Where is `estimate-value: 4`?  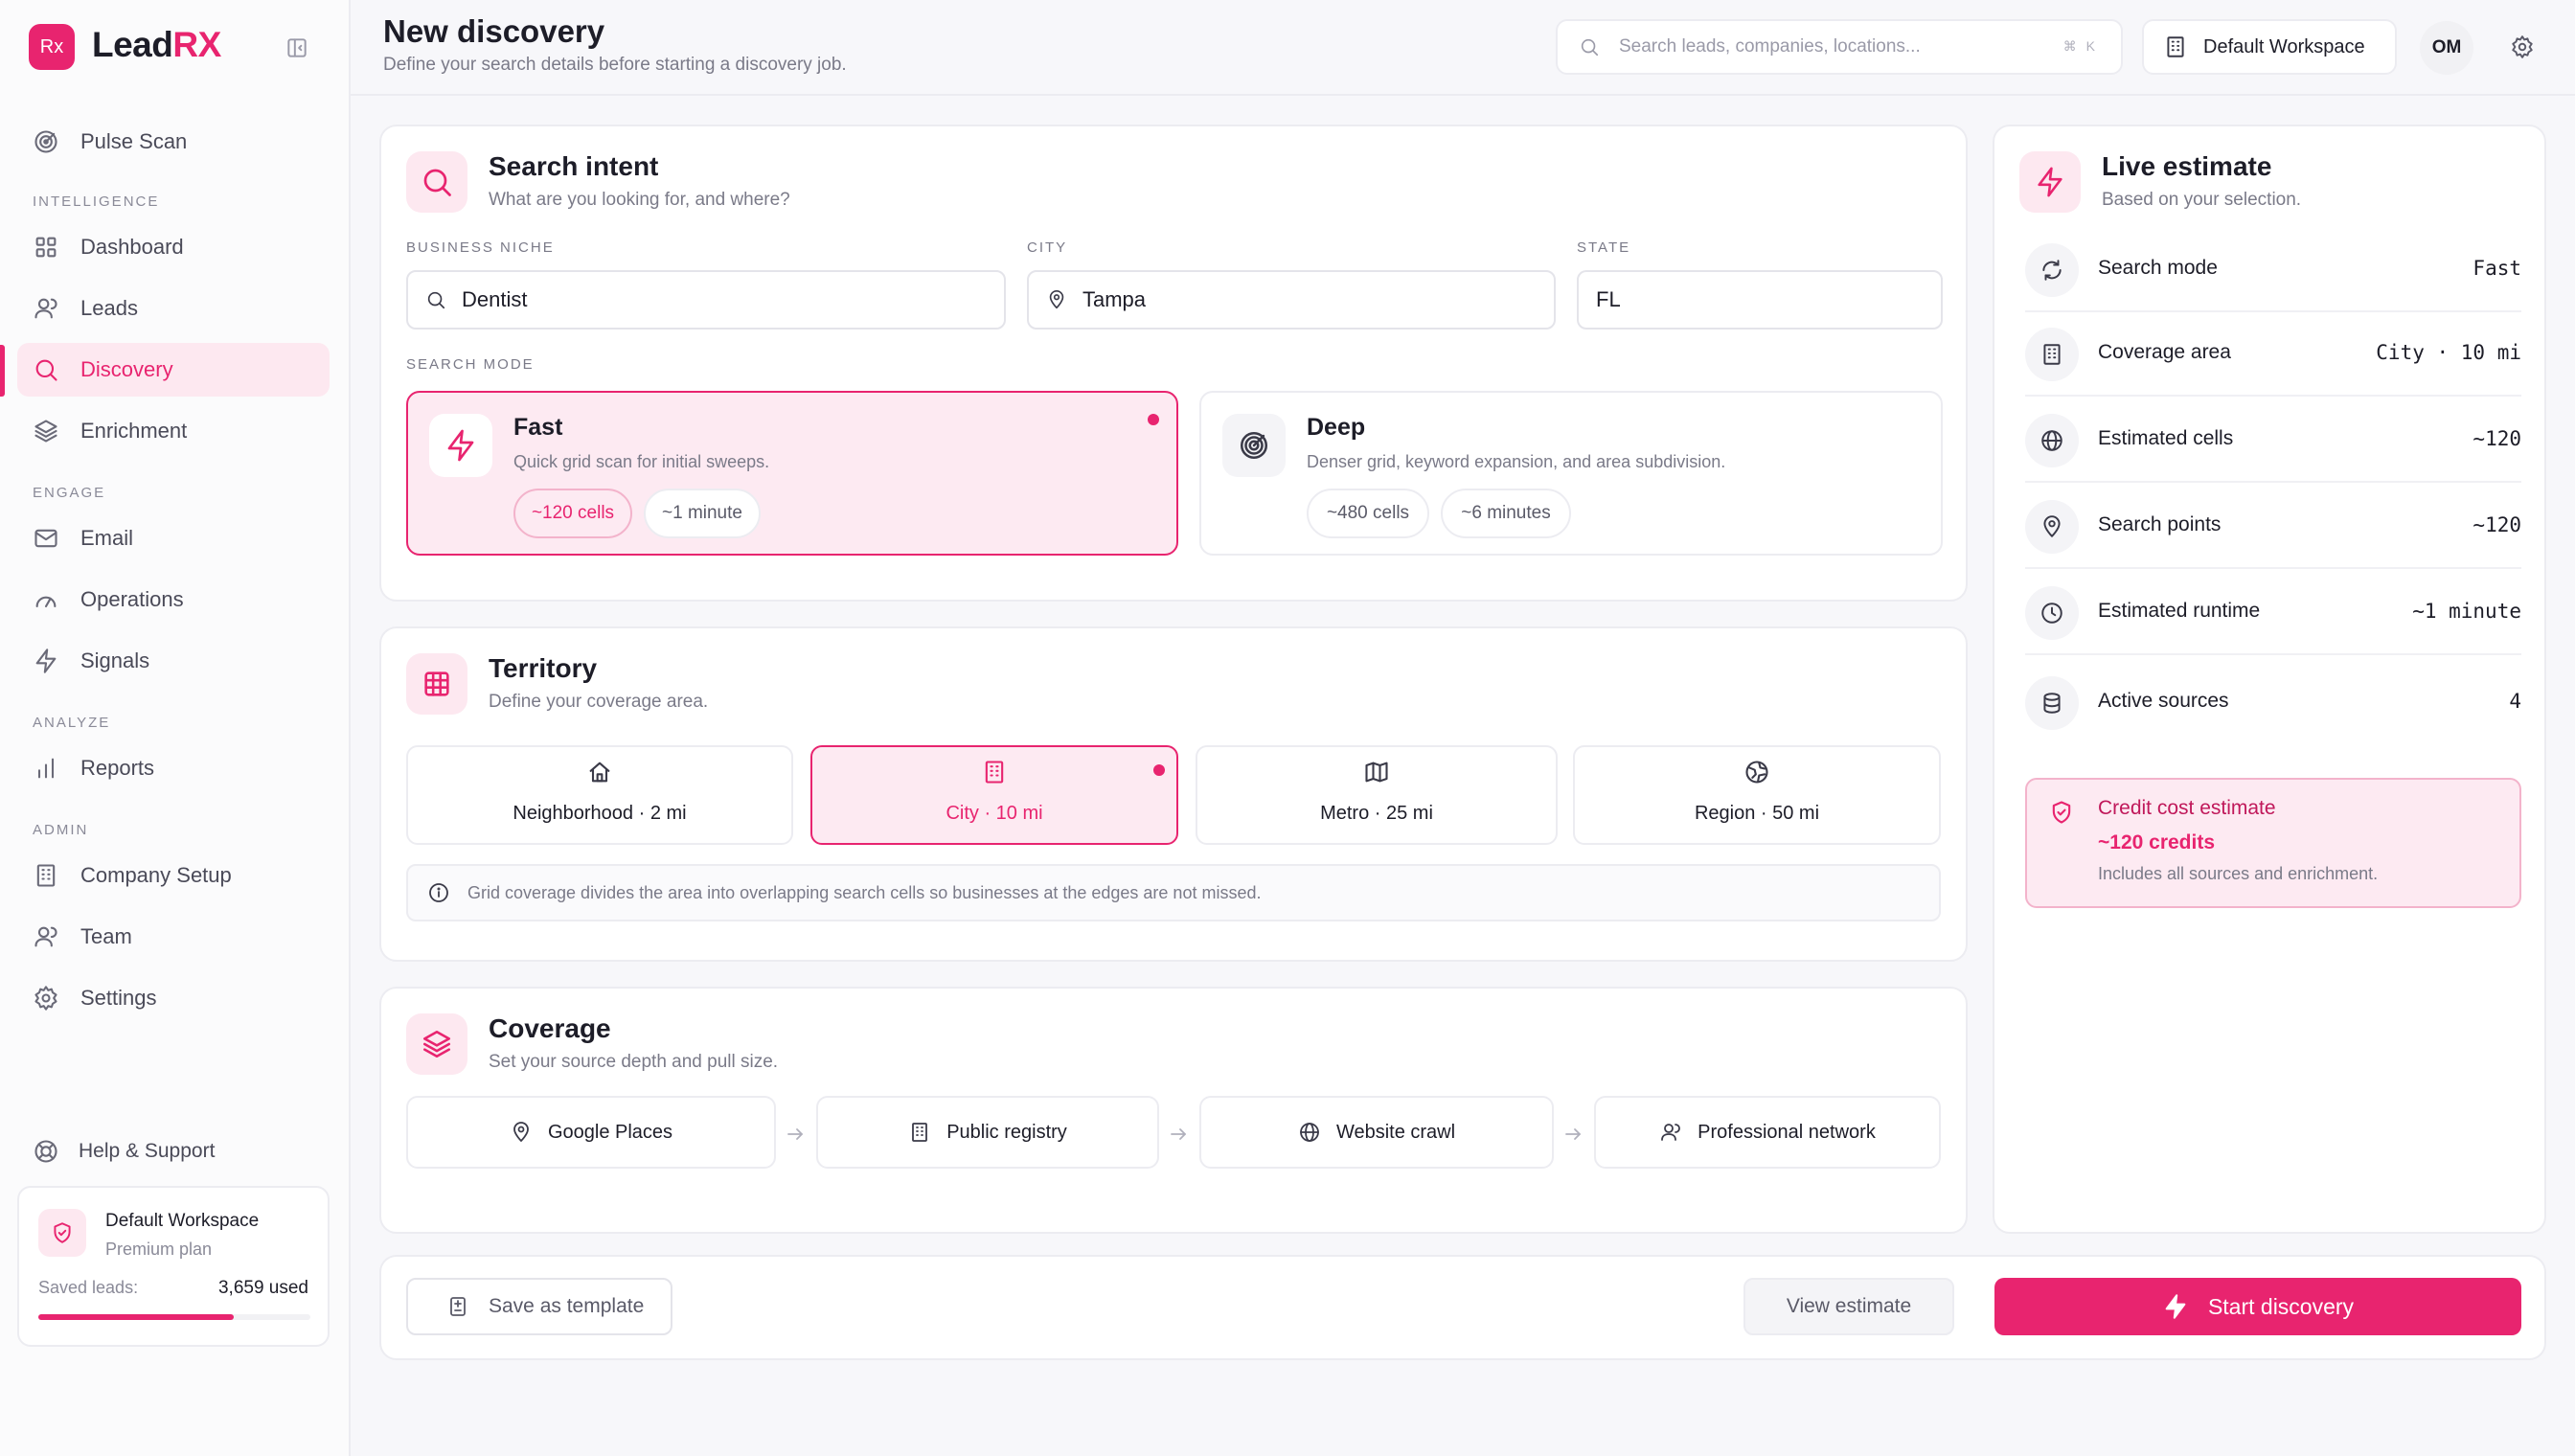 estimate-value: 4 is located at coordinates (2515, 701).